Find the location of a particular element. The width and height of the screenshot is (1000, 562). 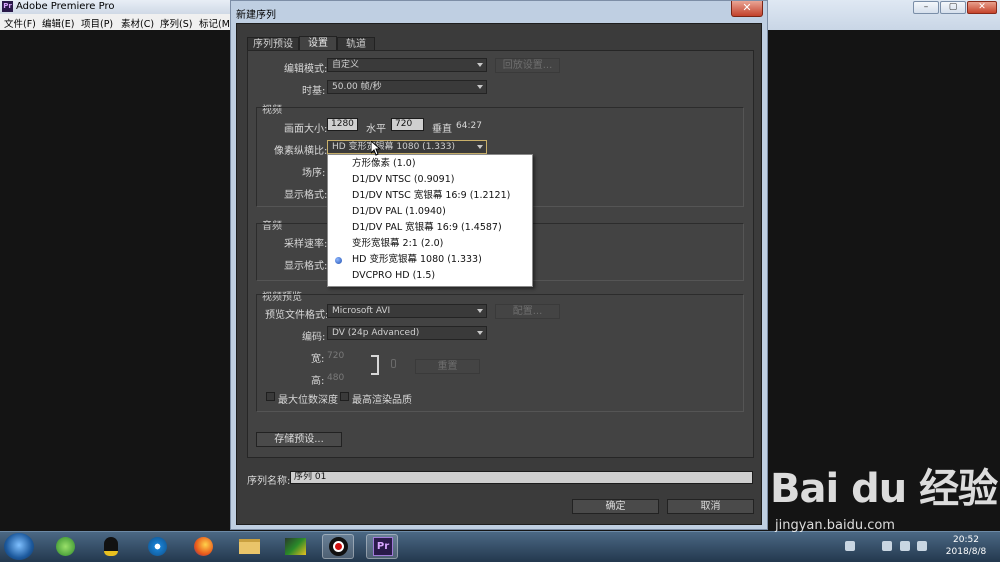

taskbar-media-icon is located at coordinates (157, 546).